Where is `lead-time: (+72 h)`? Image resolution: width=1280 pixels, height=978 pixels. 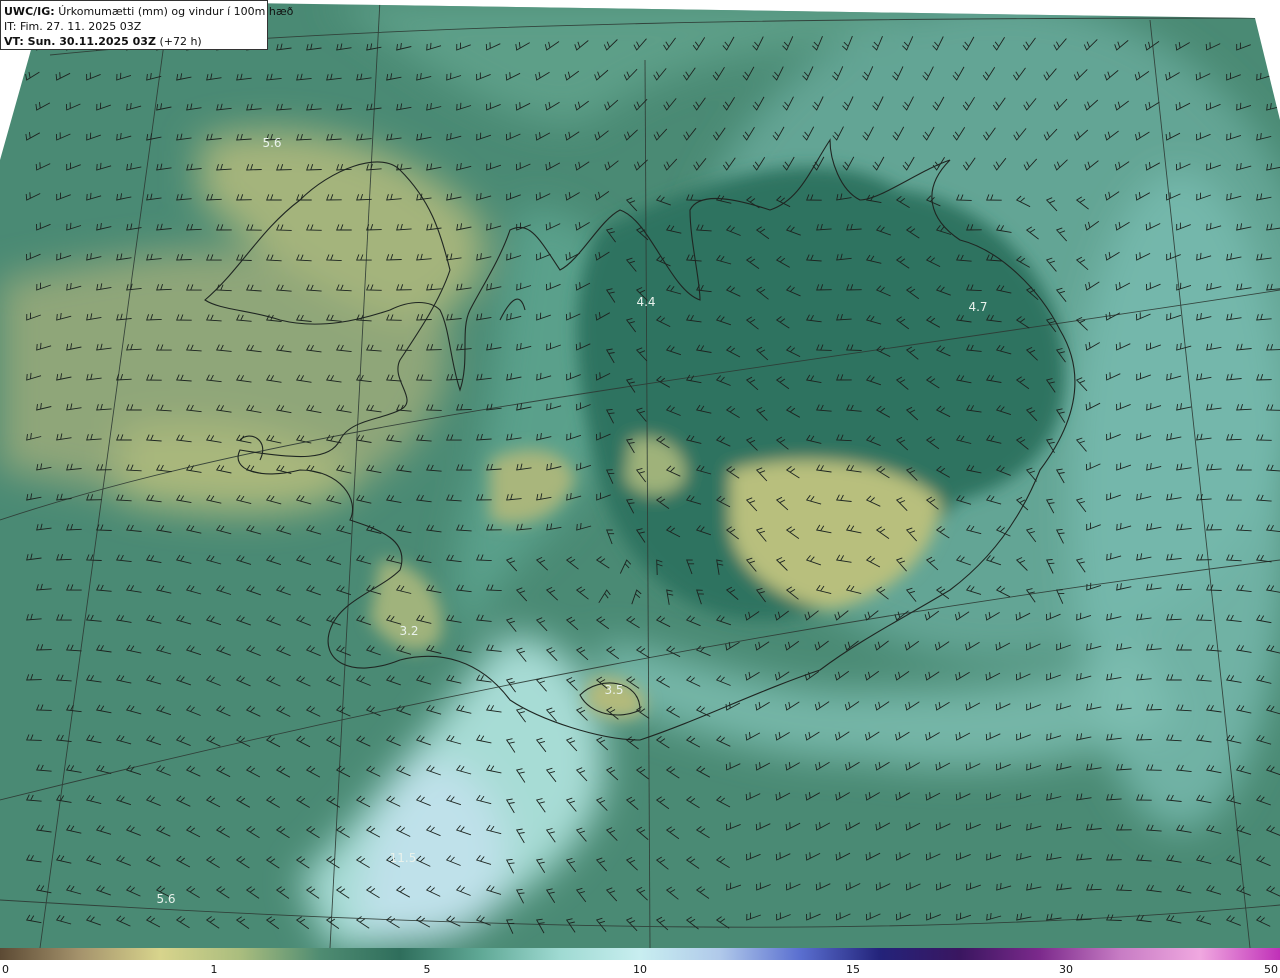 lead-time: (+72 h) is located at coordinates (180, 41).